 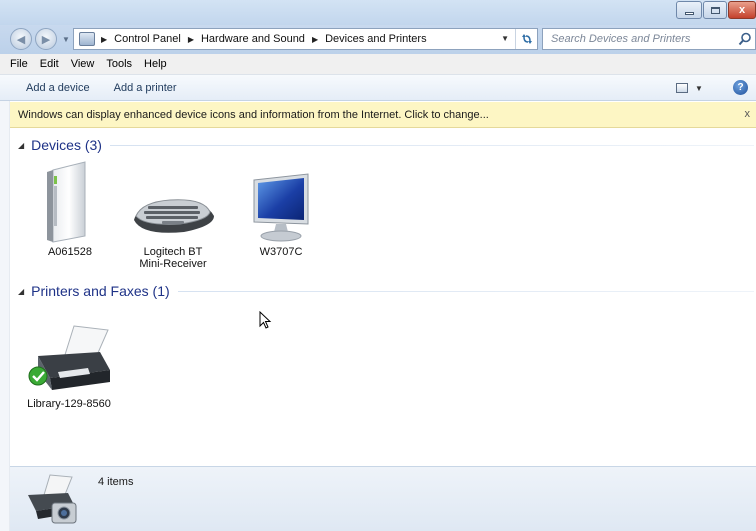 What do you see at coordinates (378, 12) in the screenshot?
I see `title-bar: x` at bounding box center [378, 12].